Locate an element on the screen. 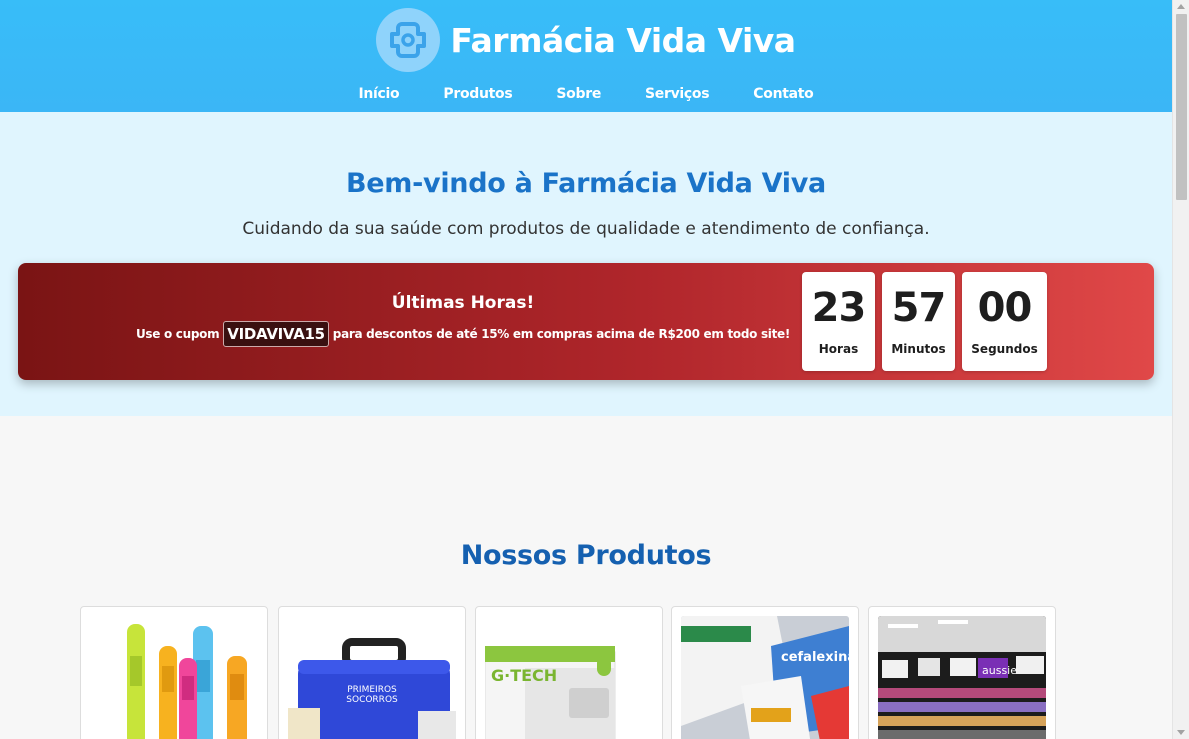  promo-line-before: Use o cupom is located at coordinates (177, 334).